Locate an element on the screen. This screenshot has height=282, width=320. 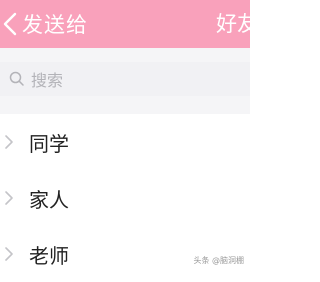
group-label: 同学 is located at coordinates (49, 143).